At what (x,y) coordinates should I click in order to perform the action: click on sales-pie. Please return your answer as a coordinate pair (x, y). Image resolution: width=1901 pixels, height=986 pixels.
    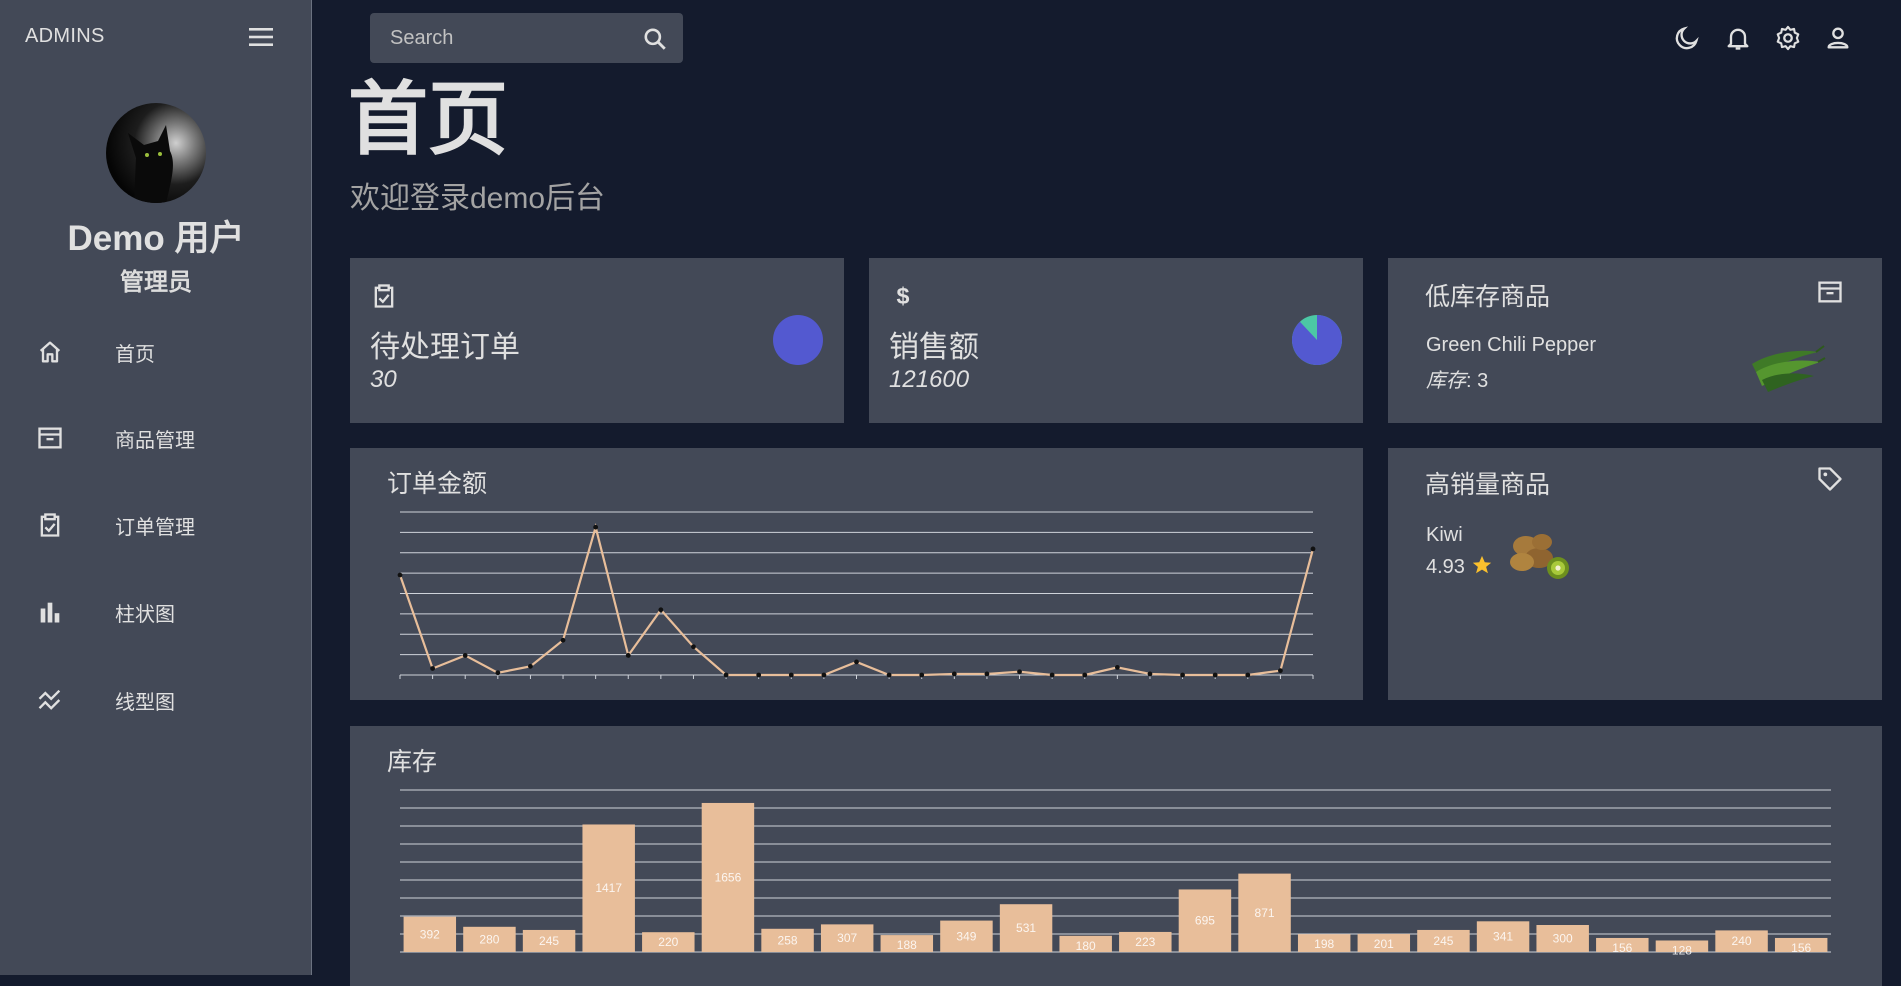
    Looking at the image, I should click on (1317, 340).